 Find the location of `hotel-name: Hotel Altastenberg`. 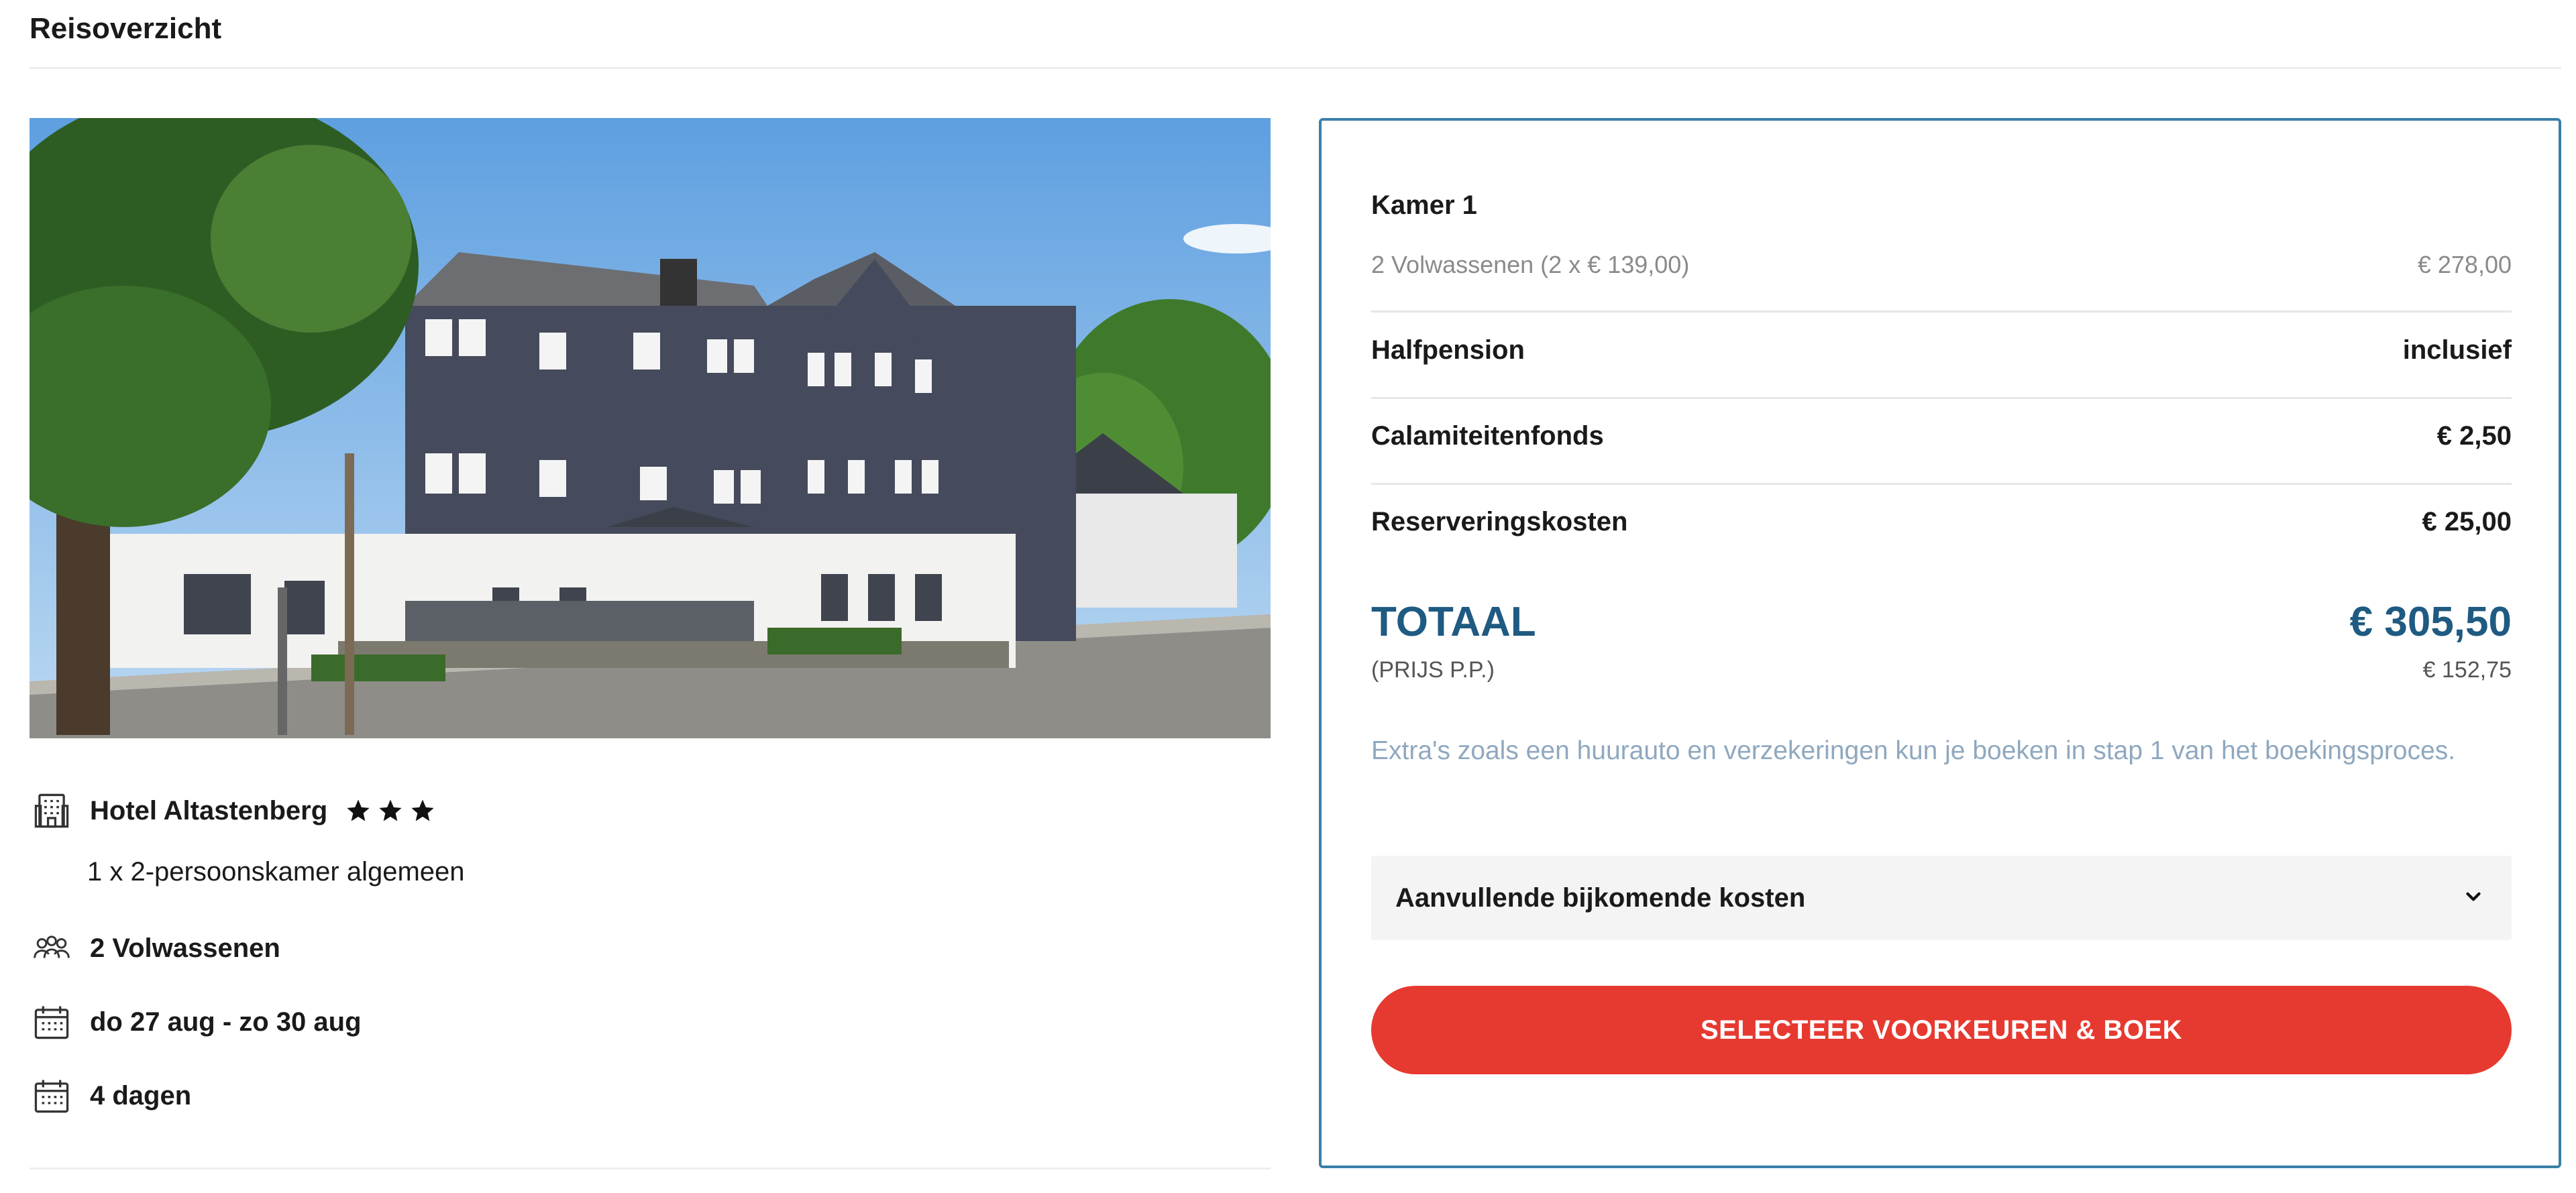

hotel-name: Hotel Altastenberg is located at coordinates (208, 811).